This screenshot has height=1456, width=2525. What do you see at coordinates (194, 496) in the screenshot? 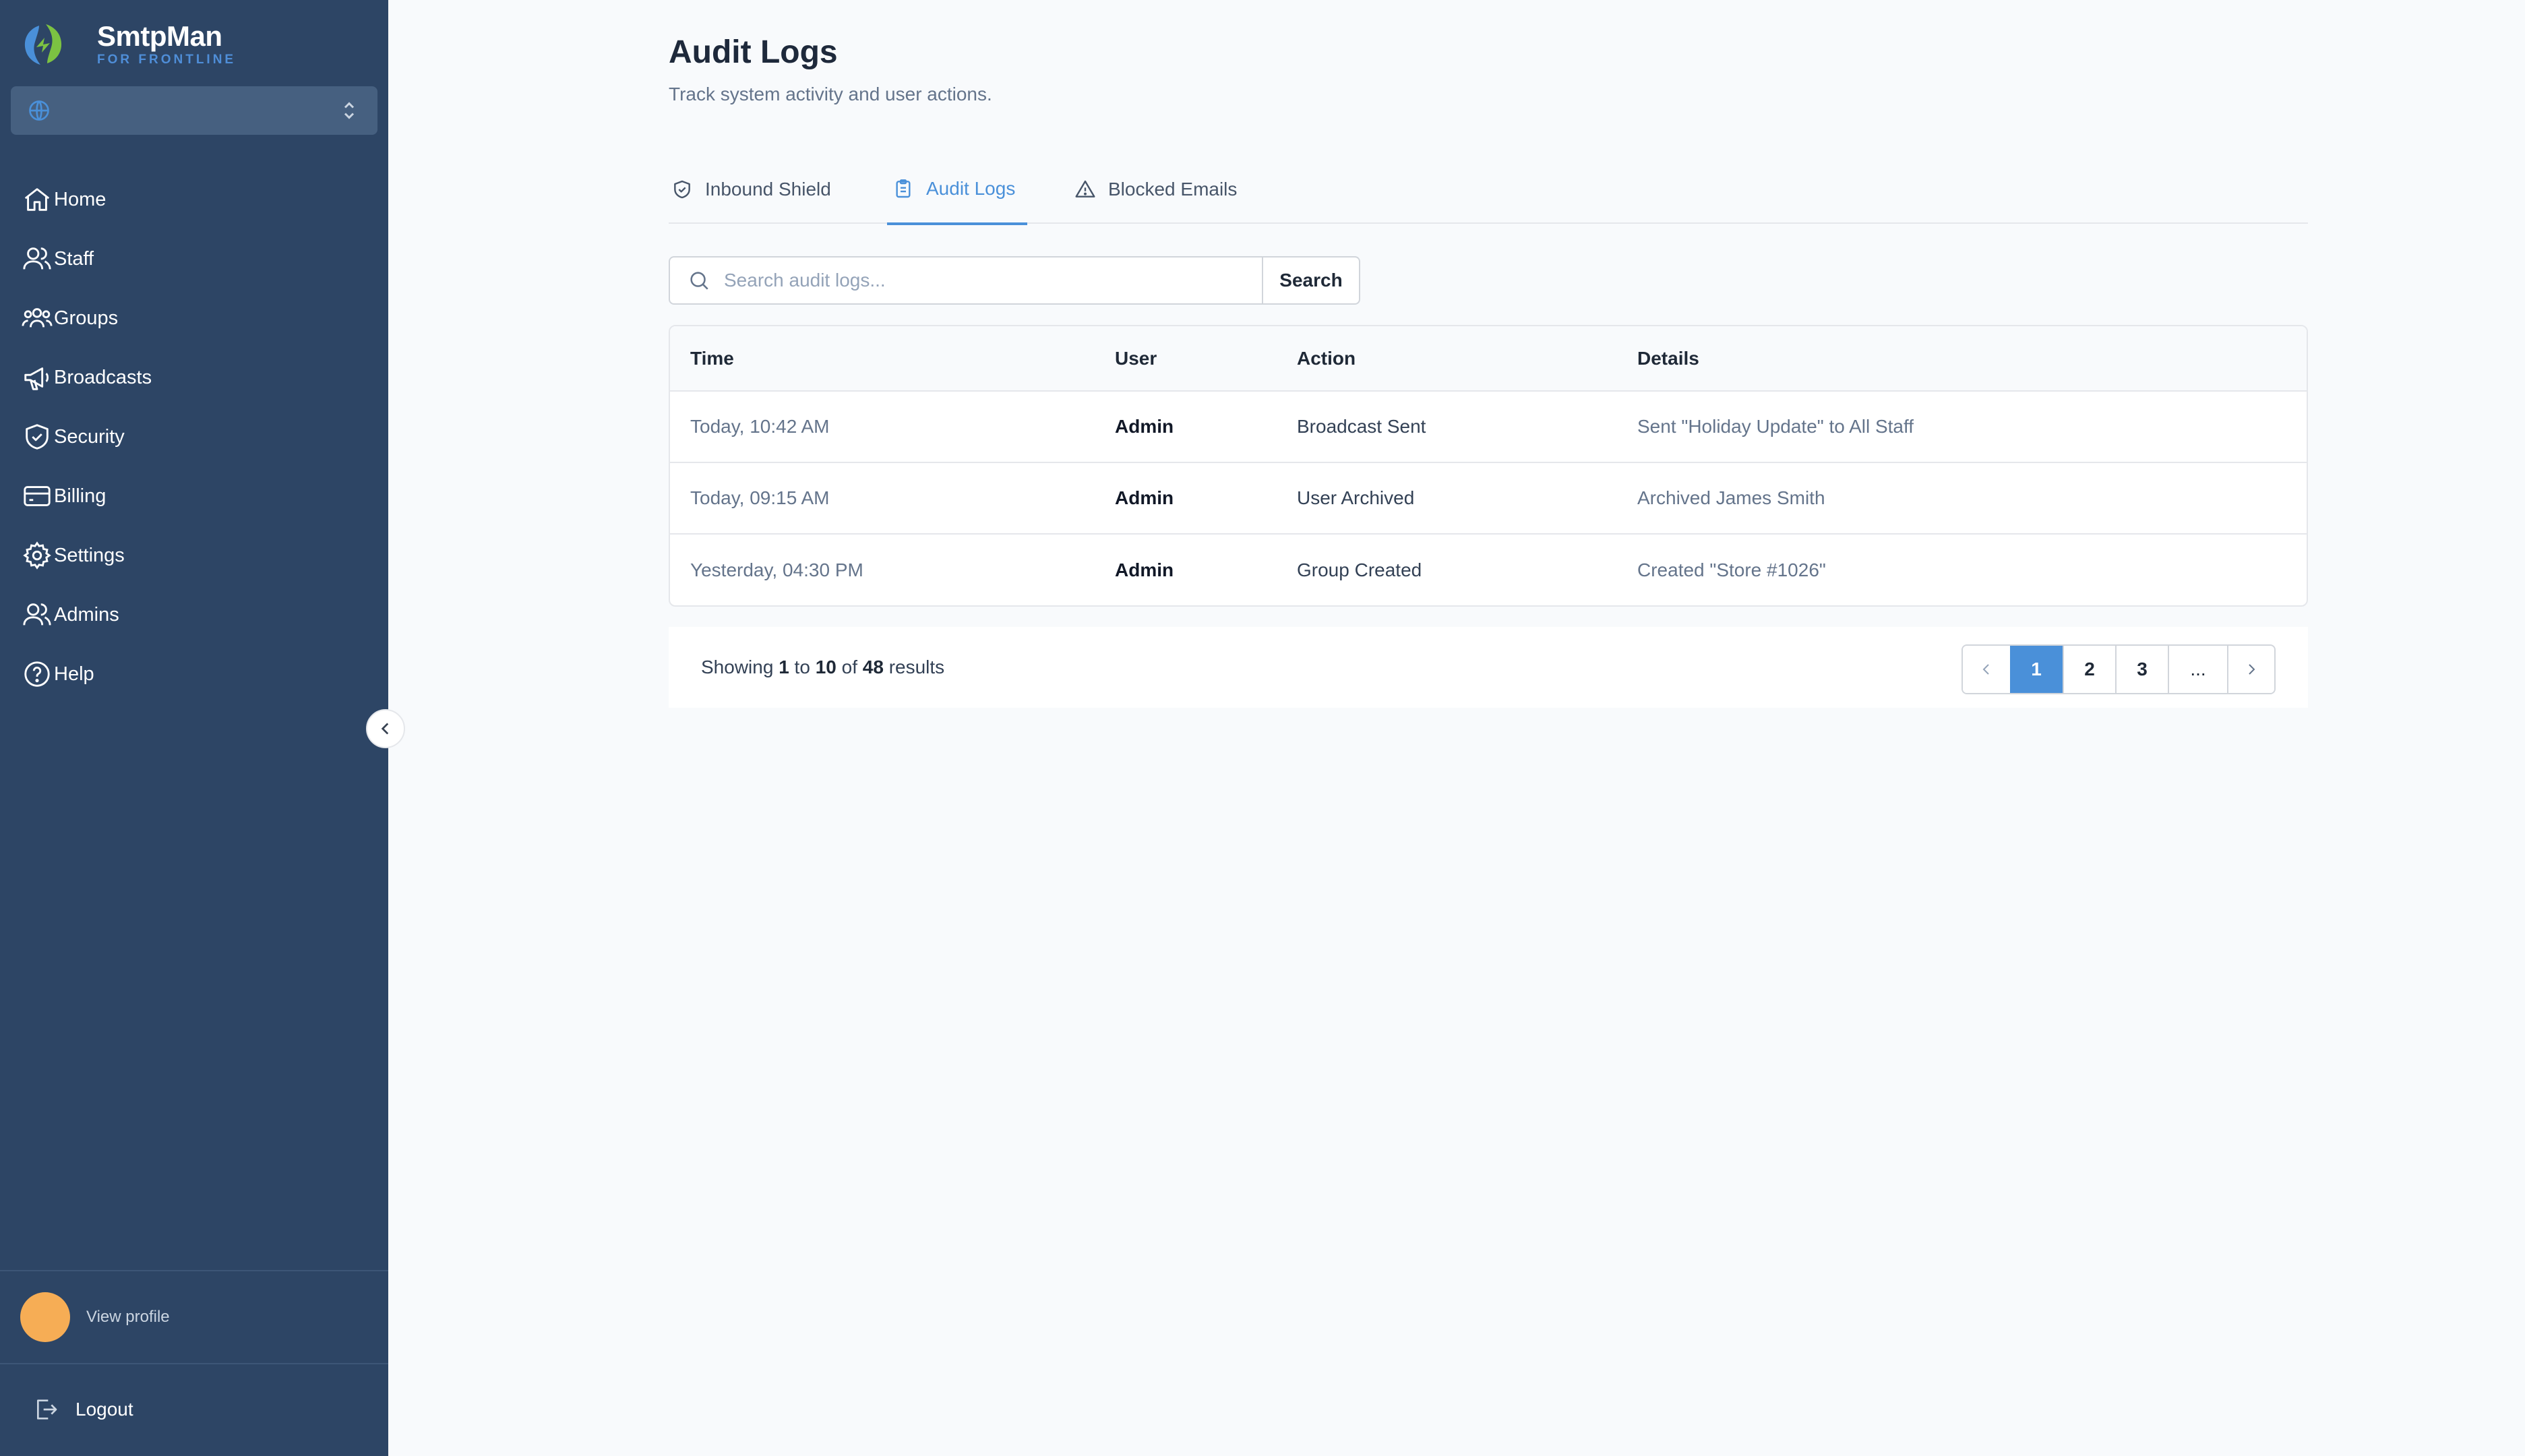
I see `sidebar-item-billing: Billing` at bounding box center [194, 496].